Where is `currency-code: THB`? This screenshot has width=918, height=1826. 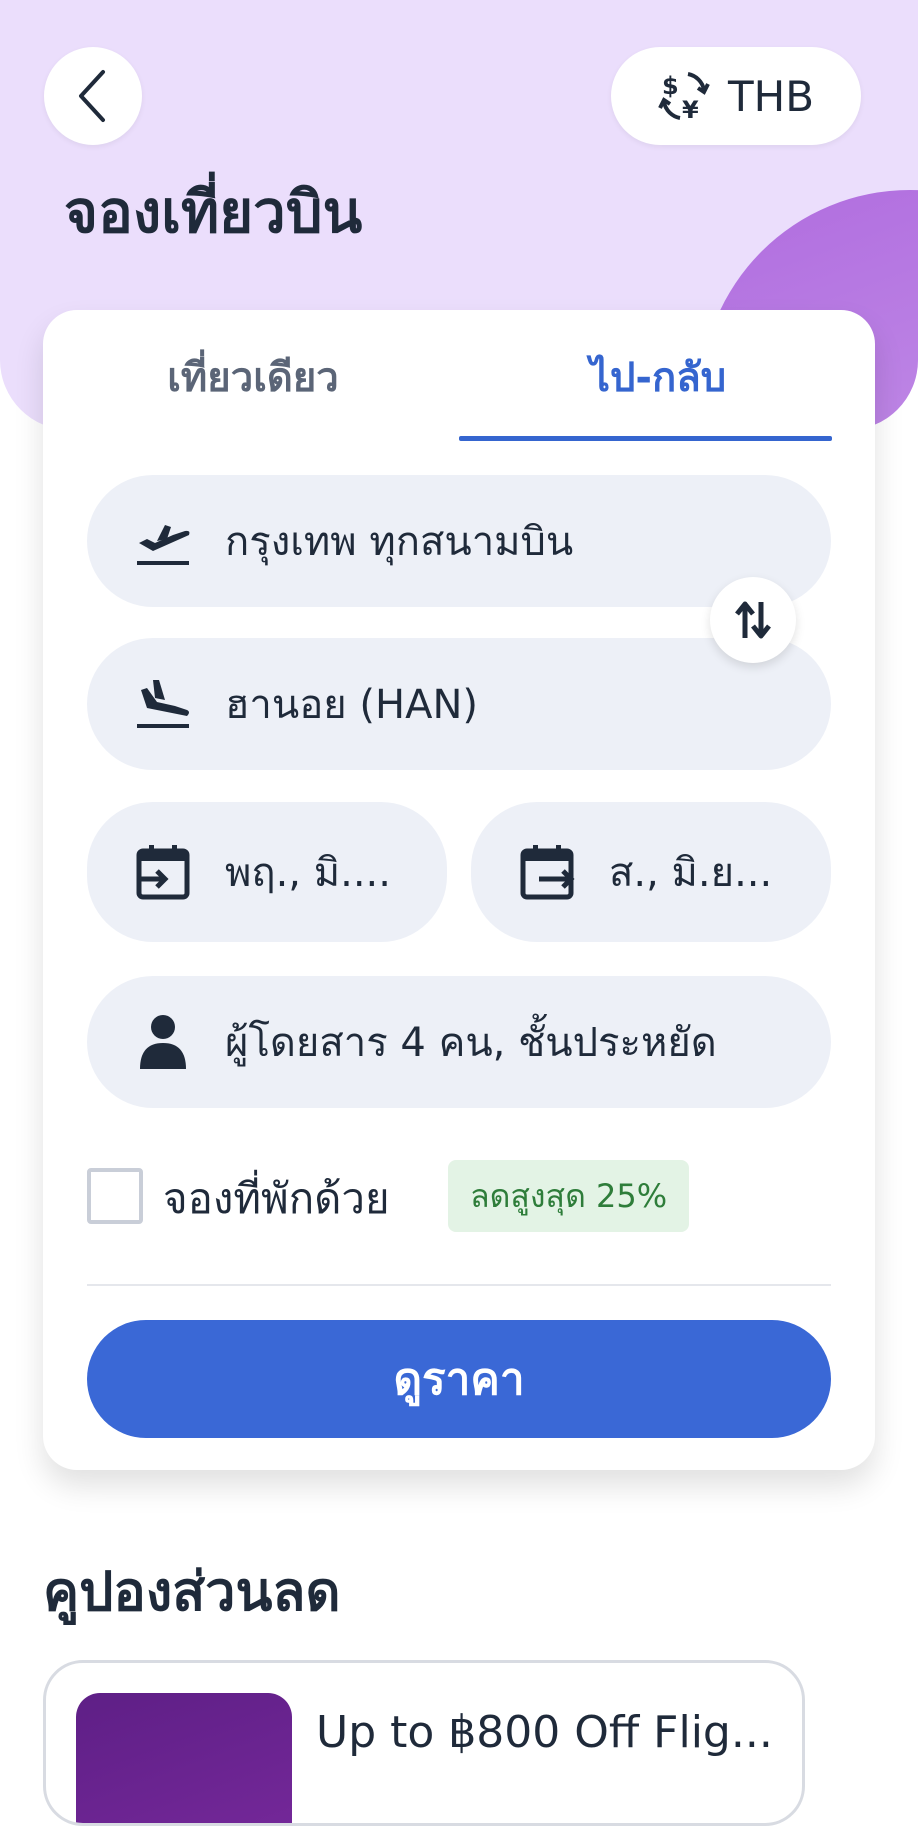 currency-code: THB is located at coordinates (771, 96).